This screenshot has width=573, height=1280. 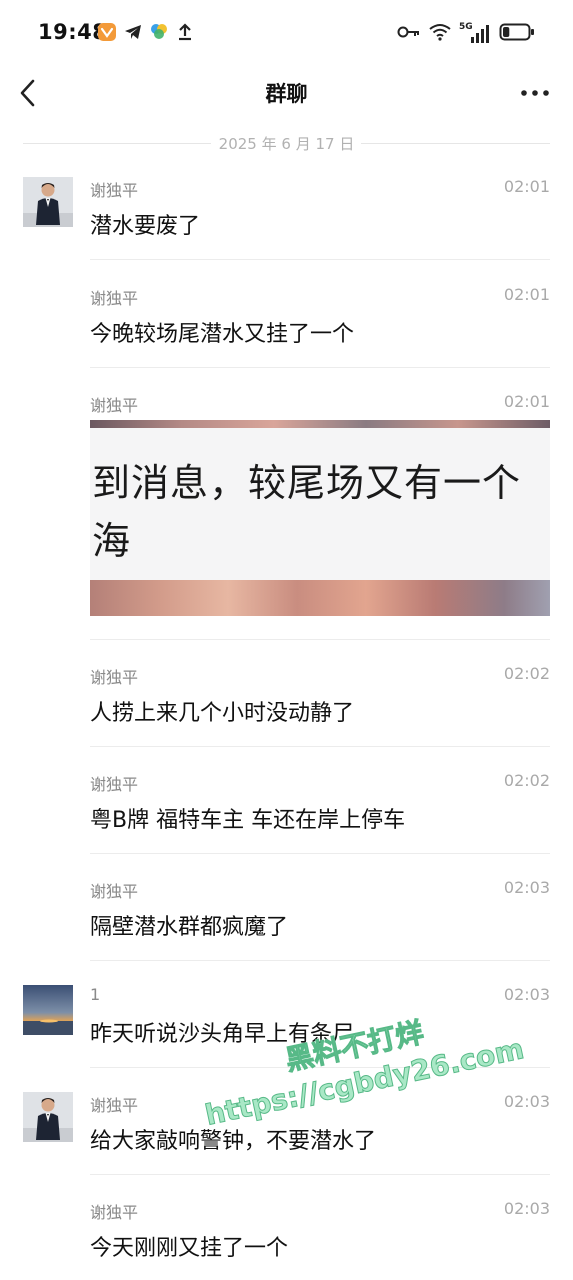 I want to click on status-notification-icons, so click(x=146, y=32).